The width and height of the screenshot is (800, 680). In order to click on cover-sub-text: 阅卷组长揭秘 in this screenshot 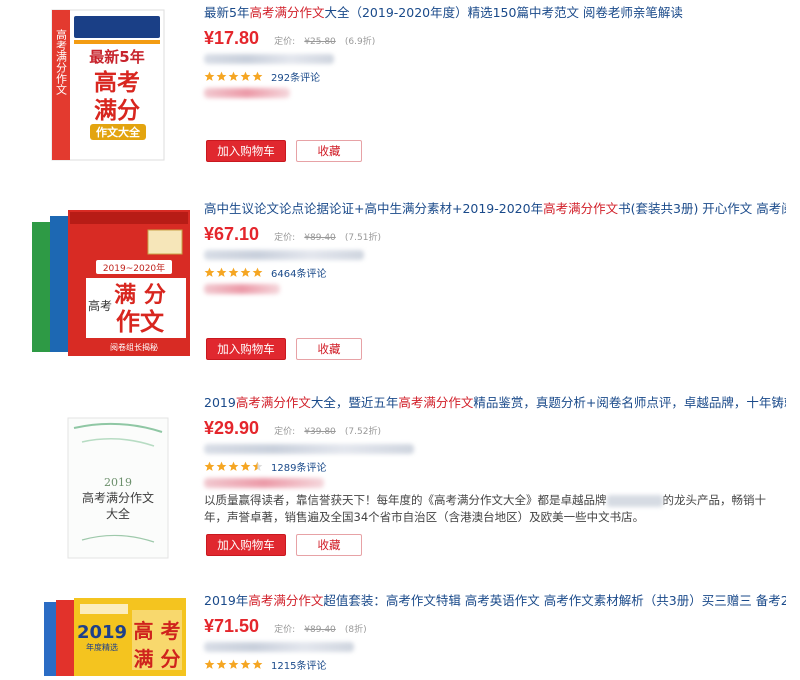, I will do `click(134, 347)`.